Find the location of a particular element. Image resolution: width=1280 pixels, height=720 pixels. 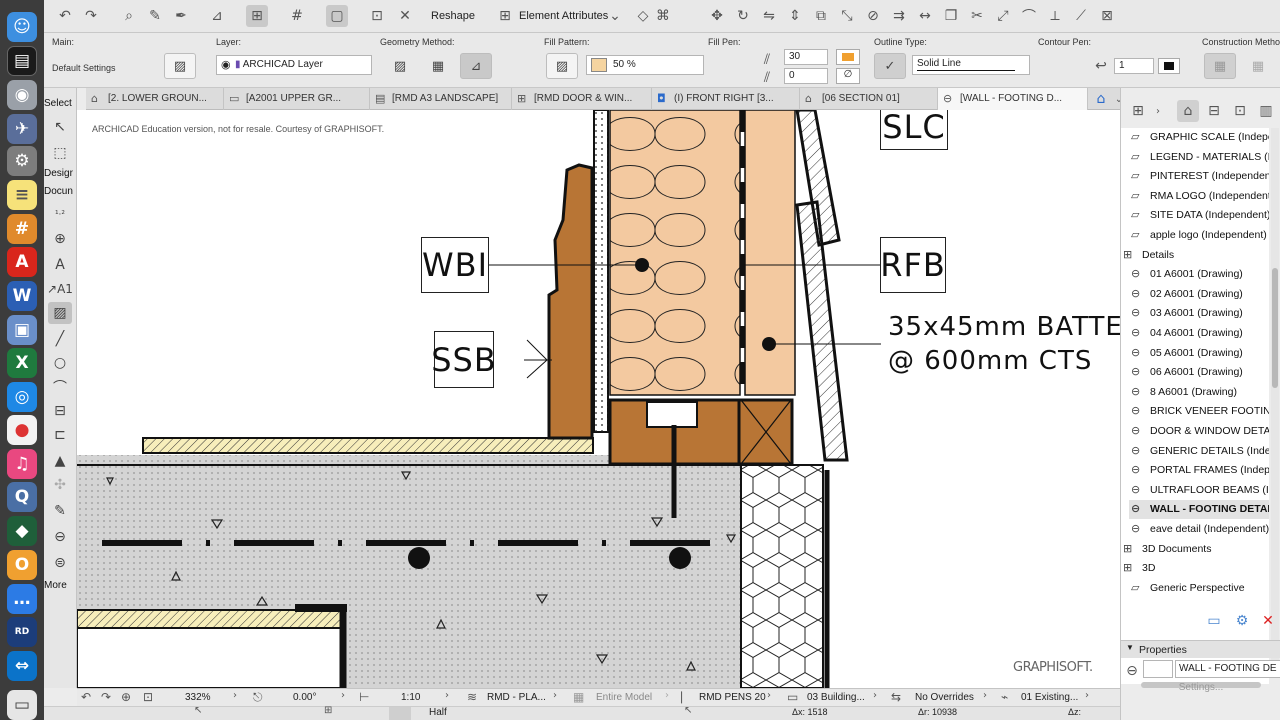

outline-icon: ✓ is located at coordinates (890, 66).